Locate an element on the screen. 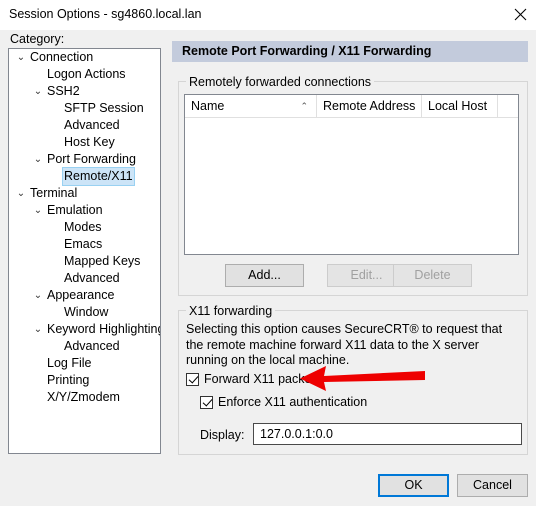 The width and height of the screenshot is (536, 506). column-header-remote-address: Remote Address is located at coordinates (369, 106).